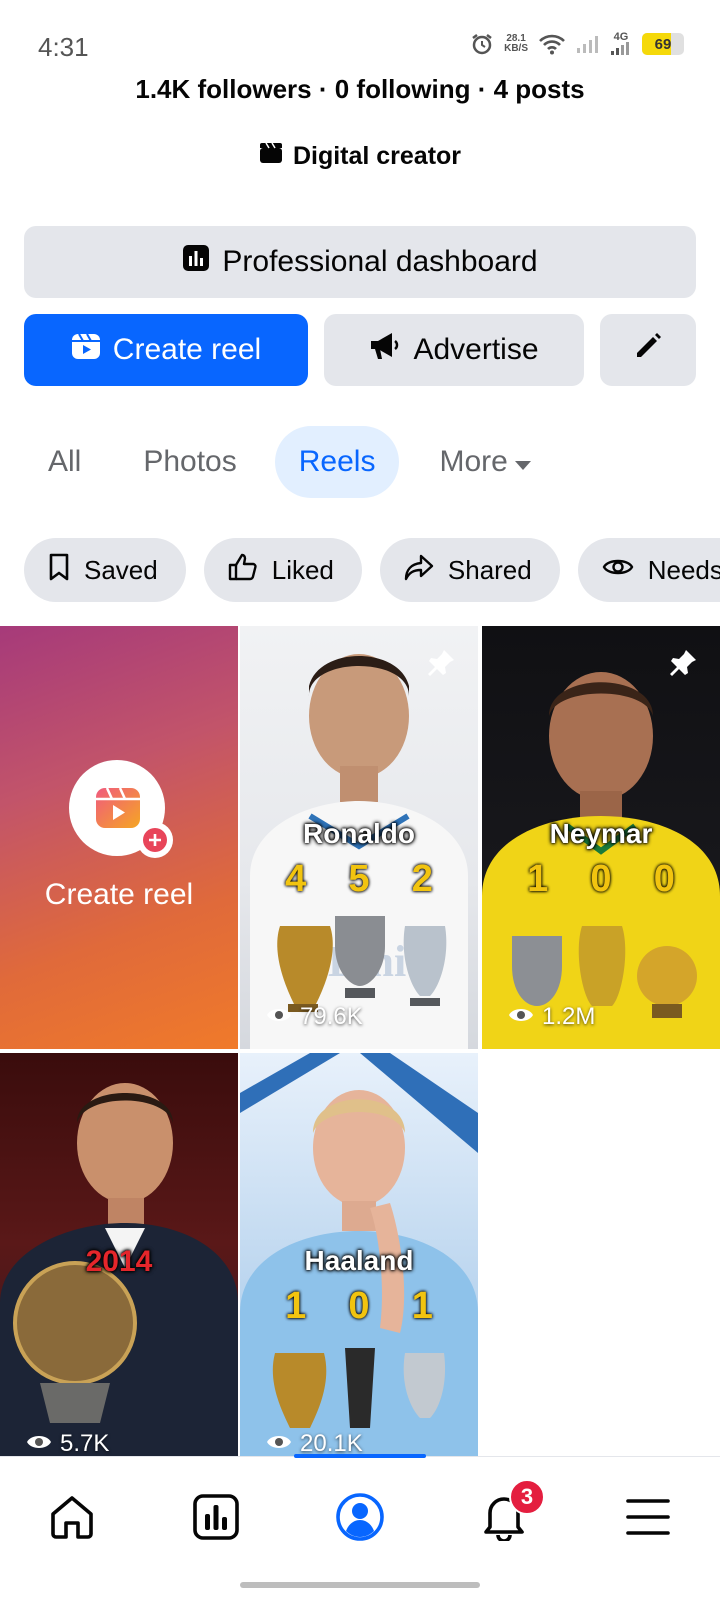  I want to click on pencil-icon, so click(648, 350).